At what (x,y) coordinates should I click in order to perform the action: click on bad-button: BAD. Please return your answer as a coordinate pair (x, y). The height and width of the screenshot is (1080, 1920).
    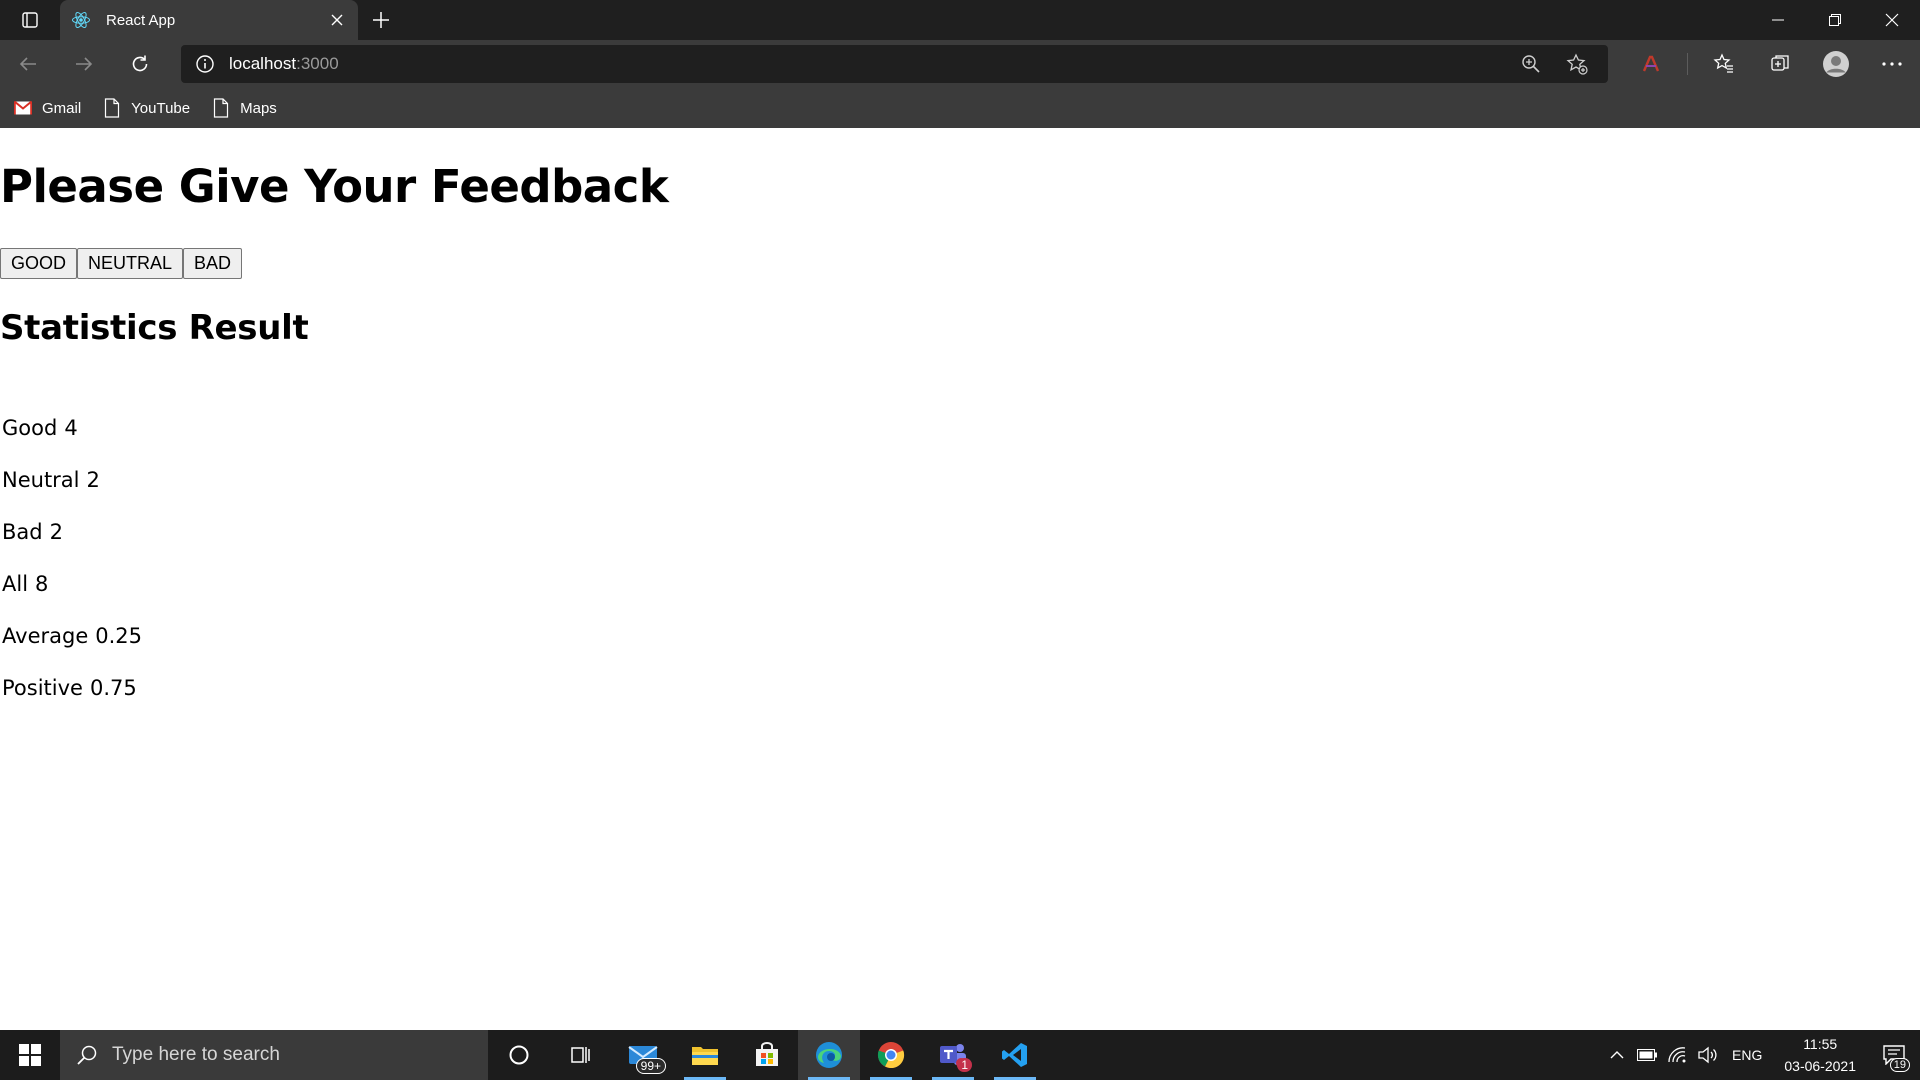
    Looking at the image, I should click on (213, 263).